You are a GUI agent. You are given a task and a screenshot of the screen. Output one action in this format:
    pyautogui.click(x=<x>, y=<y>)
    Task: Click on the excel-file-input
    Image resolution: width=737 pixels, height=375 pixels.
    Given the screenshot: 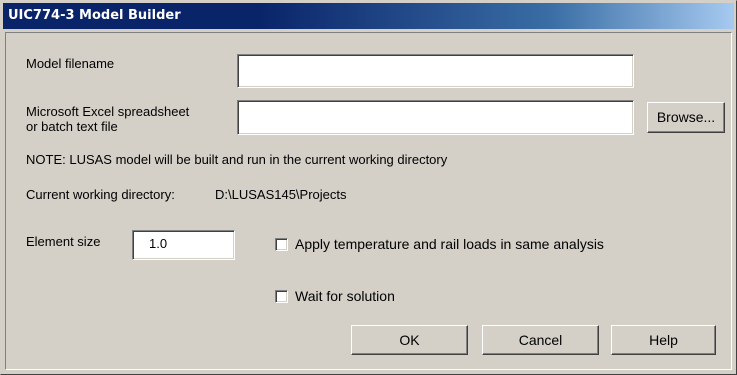 What is the action you would take?
    pyautogui.click(x=435, y=117)
    